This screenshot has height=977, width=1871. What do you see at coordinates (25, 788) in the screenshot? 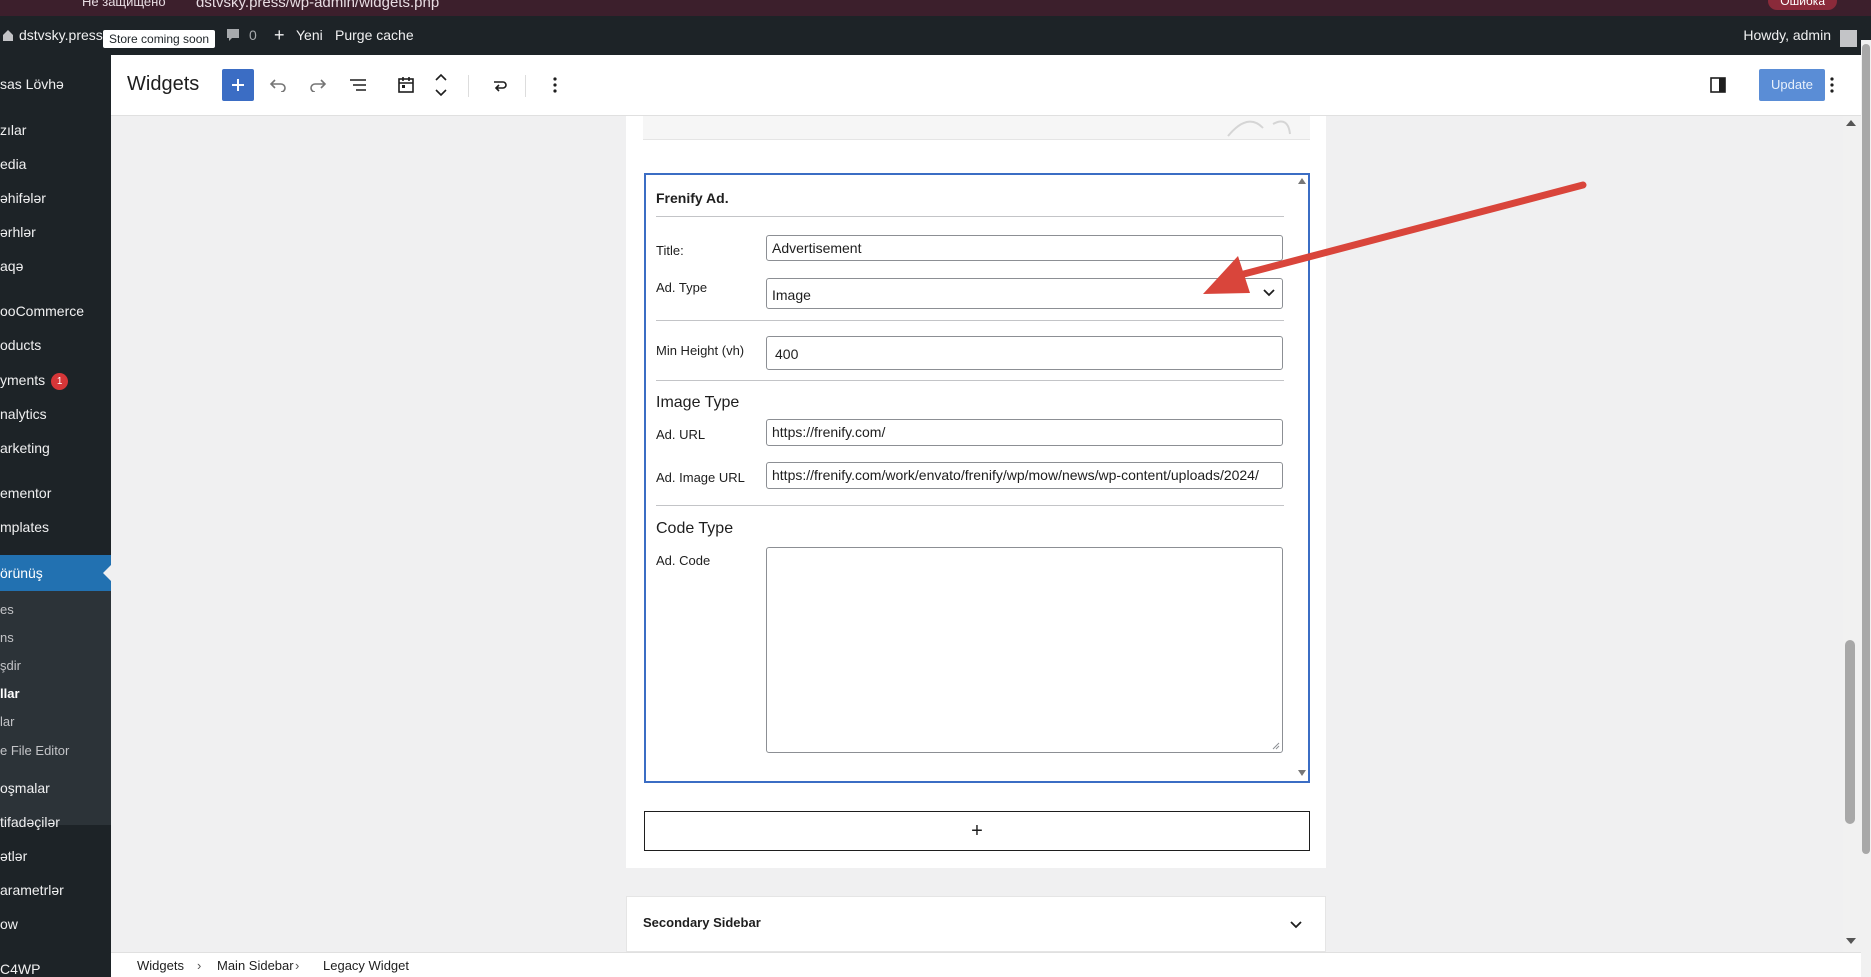
I see `menu-item-plugins: oşmalar` at bounding box center [25, 788].